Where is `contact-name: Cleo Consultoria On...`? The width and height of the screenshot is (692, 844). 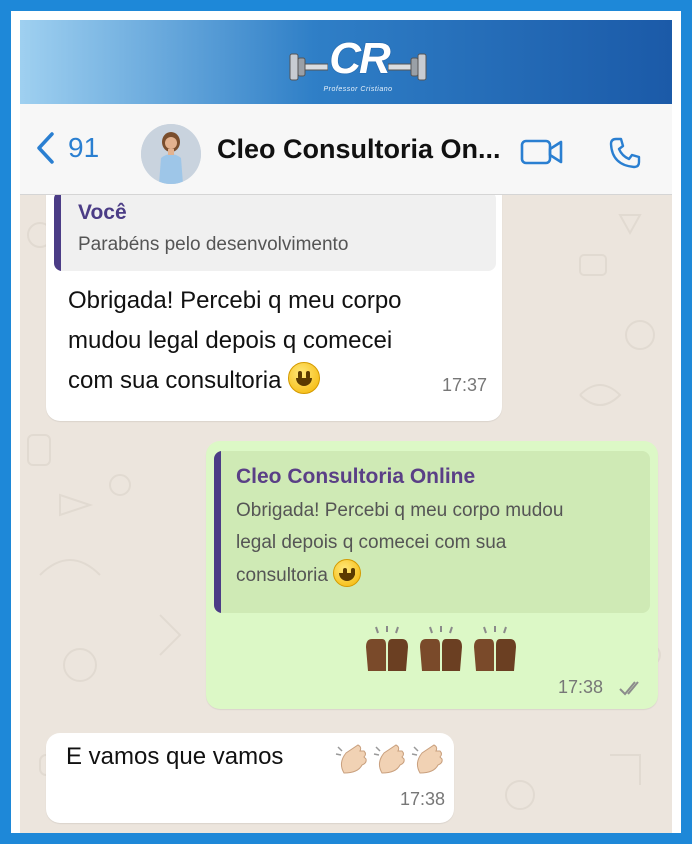
contact-name: Cleo Consultoria On... is located at coordinates (367, 149).